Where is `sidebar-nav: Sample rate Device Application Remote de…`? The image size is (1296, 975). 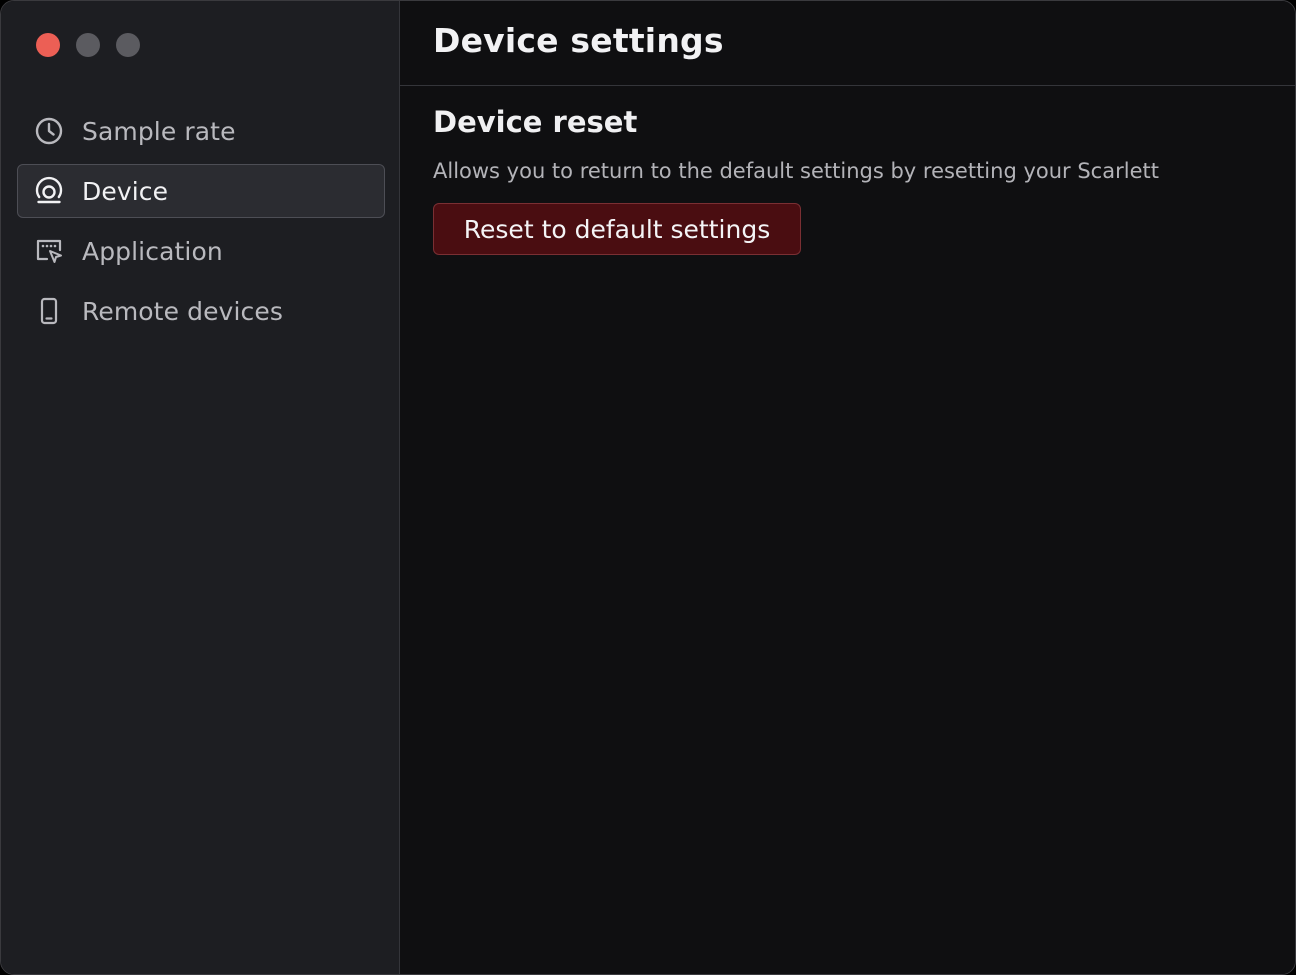 sidebar-nav: Sample rate Device Application Remote de… is located at coordinates (201, 224).